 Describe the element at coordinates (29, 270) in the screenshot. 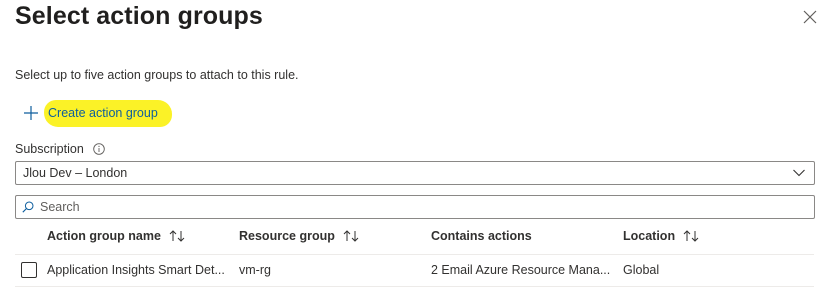

I see `row-checkbox` at that location.